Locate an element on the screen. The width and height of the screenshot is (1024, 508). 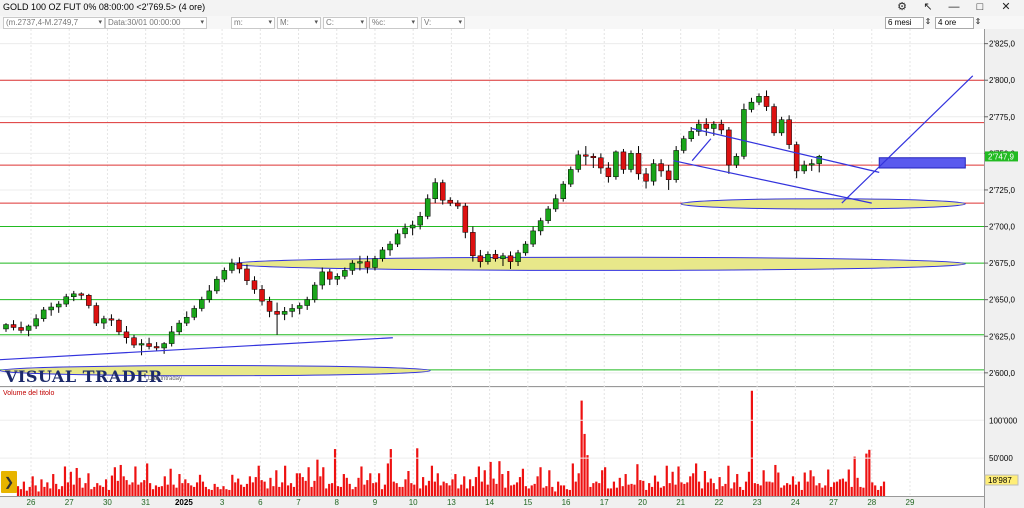
date-field: Data:30/01 00:00:00 ▾ is located at coordinates (156, 23).